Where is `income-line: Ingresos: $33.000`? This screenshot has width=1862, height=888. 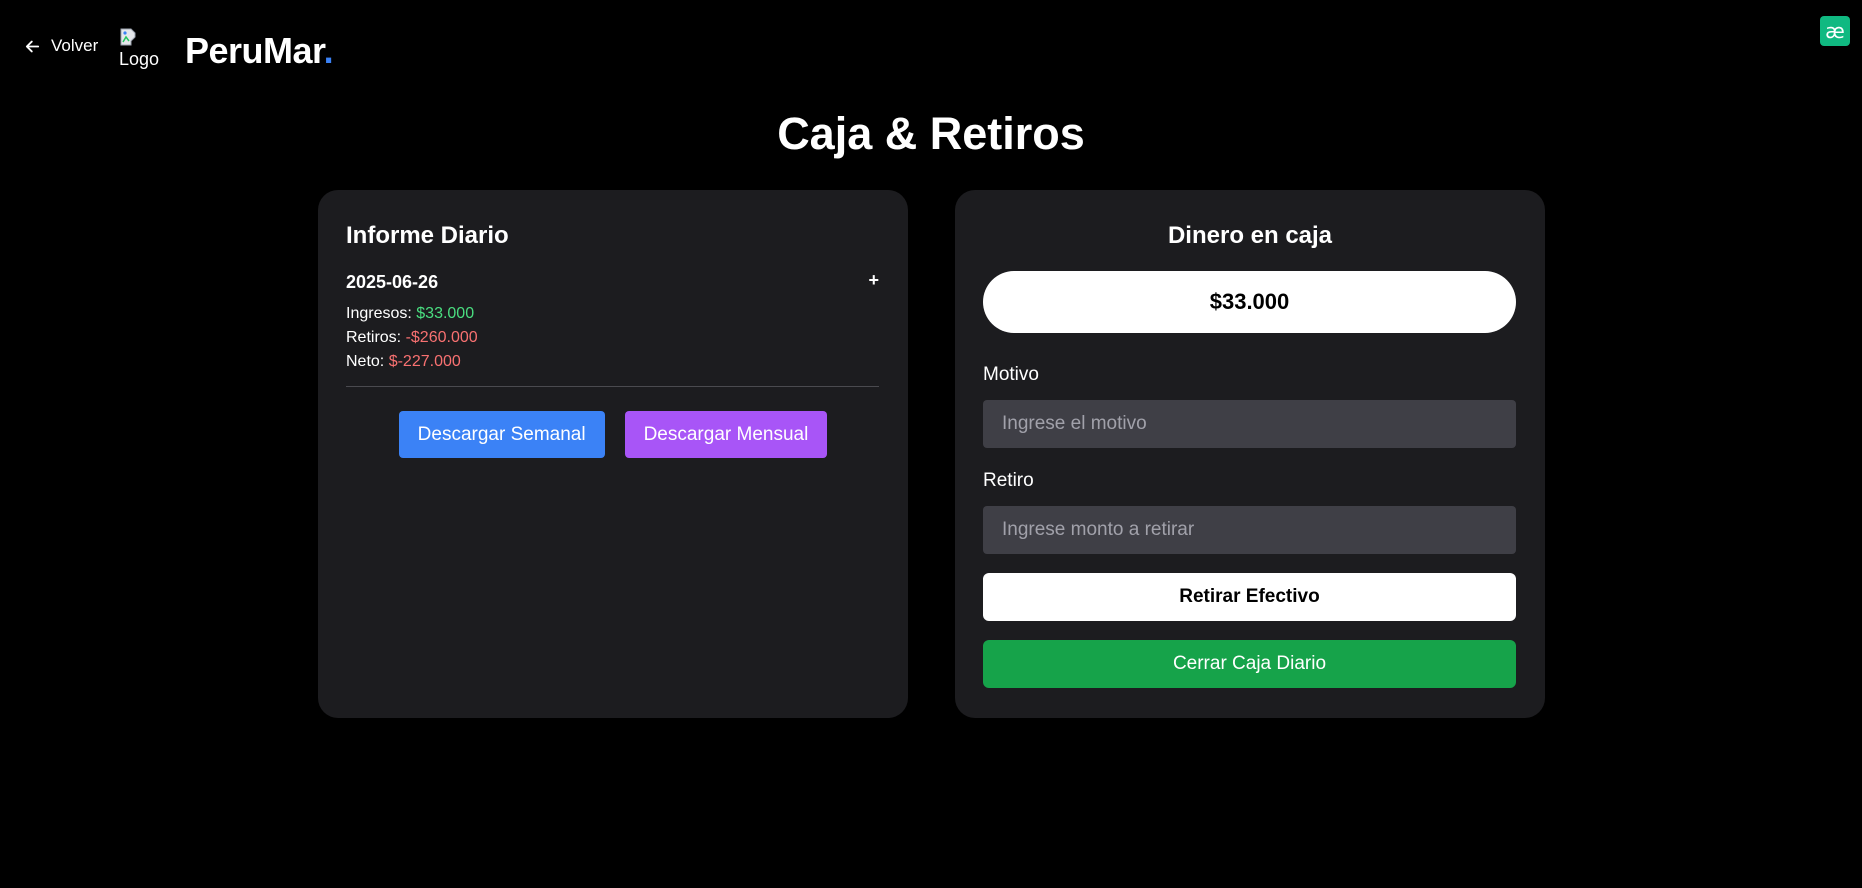 income-line: Ingresos: $33.000 is located at coordinates (612, 314).